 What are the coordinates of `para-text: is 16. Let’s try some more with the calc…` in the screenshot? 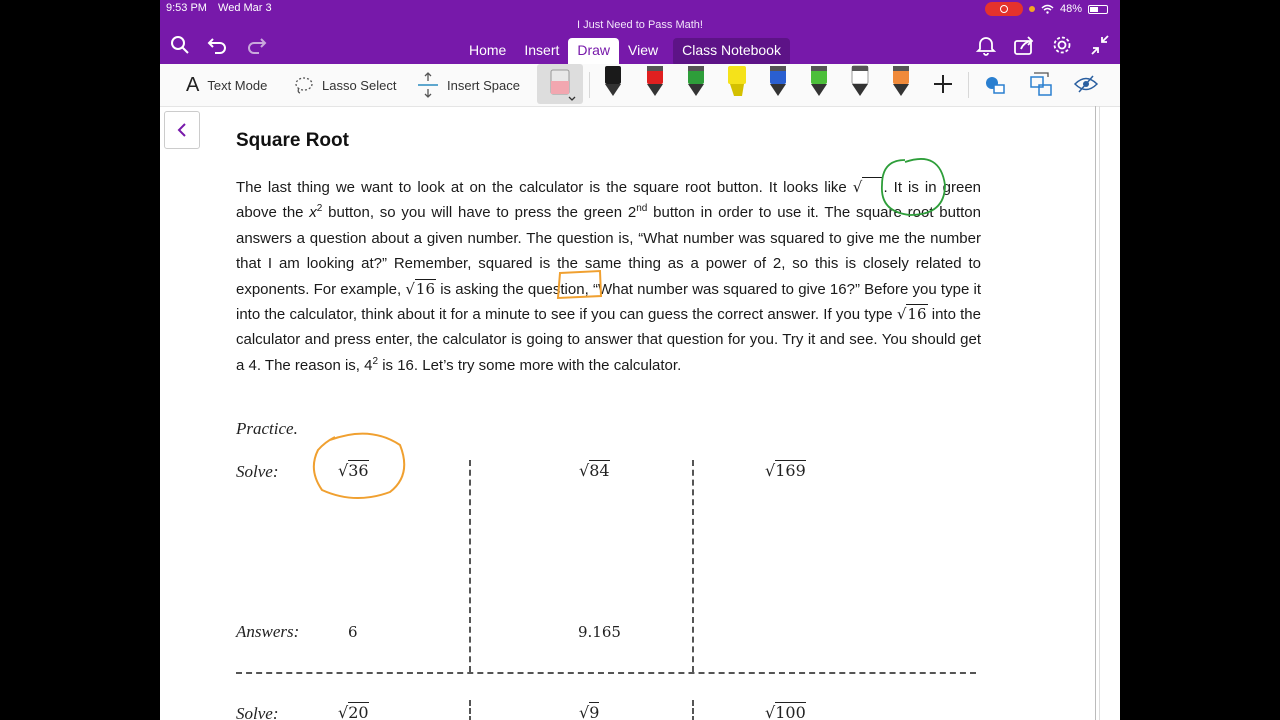 It's located at (530, 365).